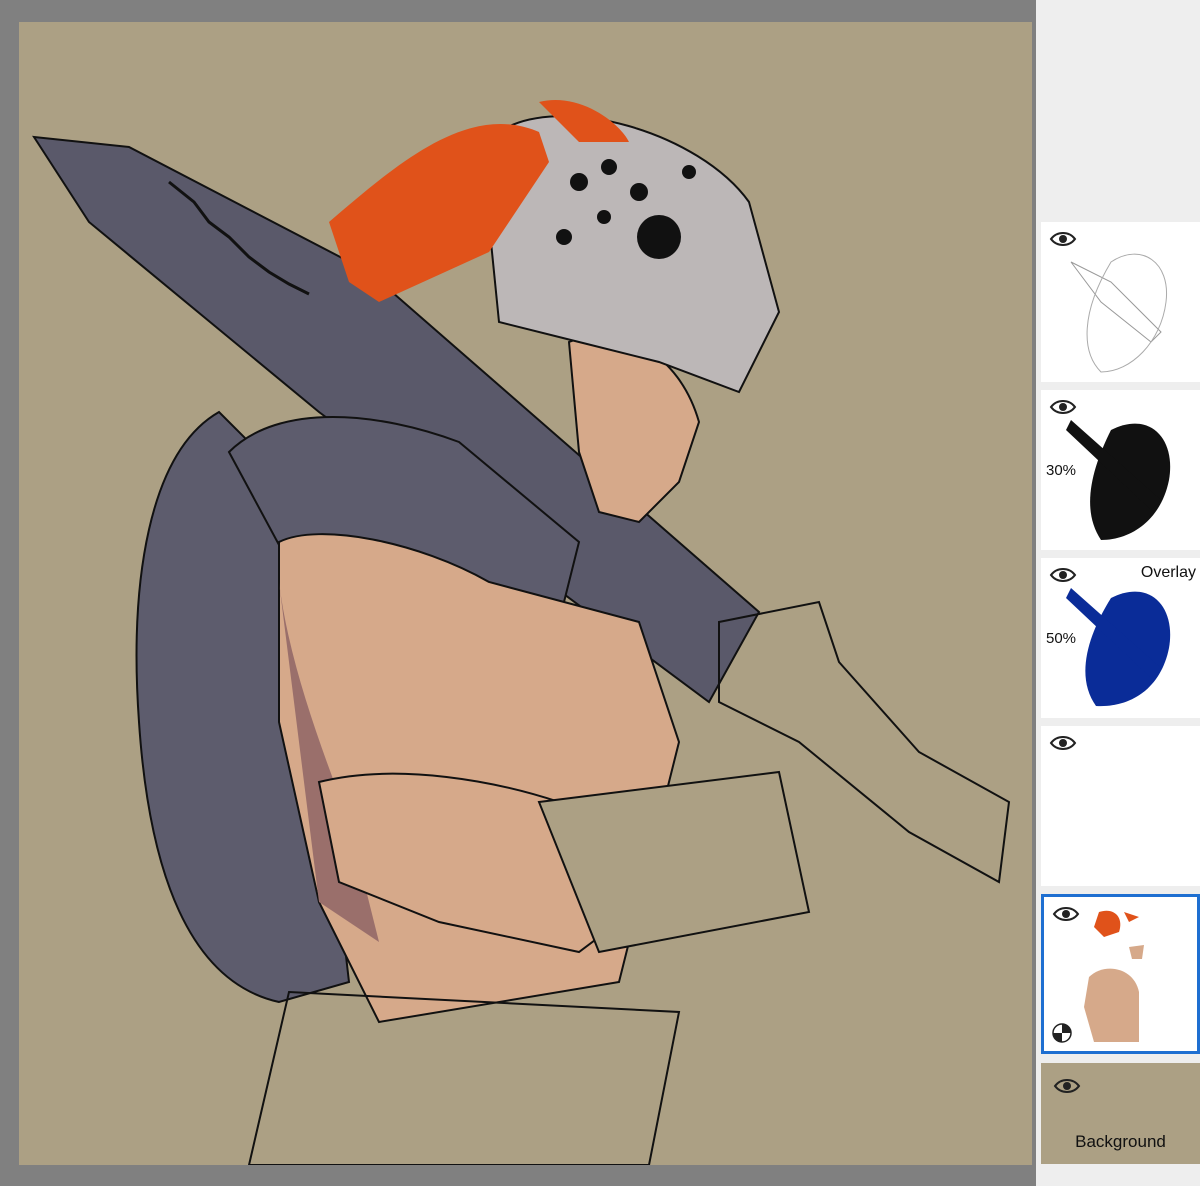  What do you see at coordinates (1120, 470) in the screenshot?
I see `layer-shadow: 30%` at bounding box center [1120, 470].